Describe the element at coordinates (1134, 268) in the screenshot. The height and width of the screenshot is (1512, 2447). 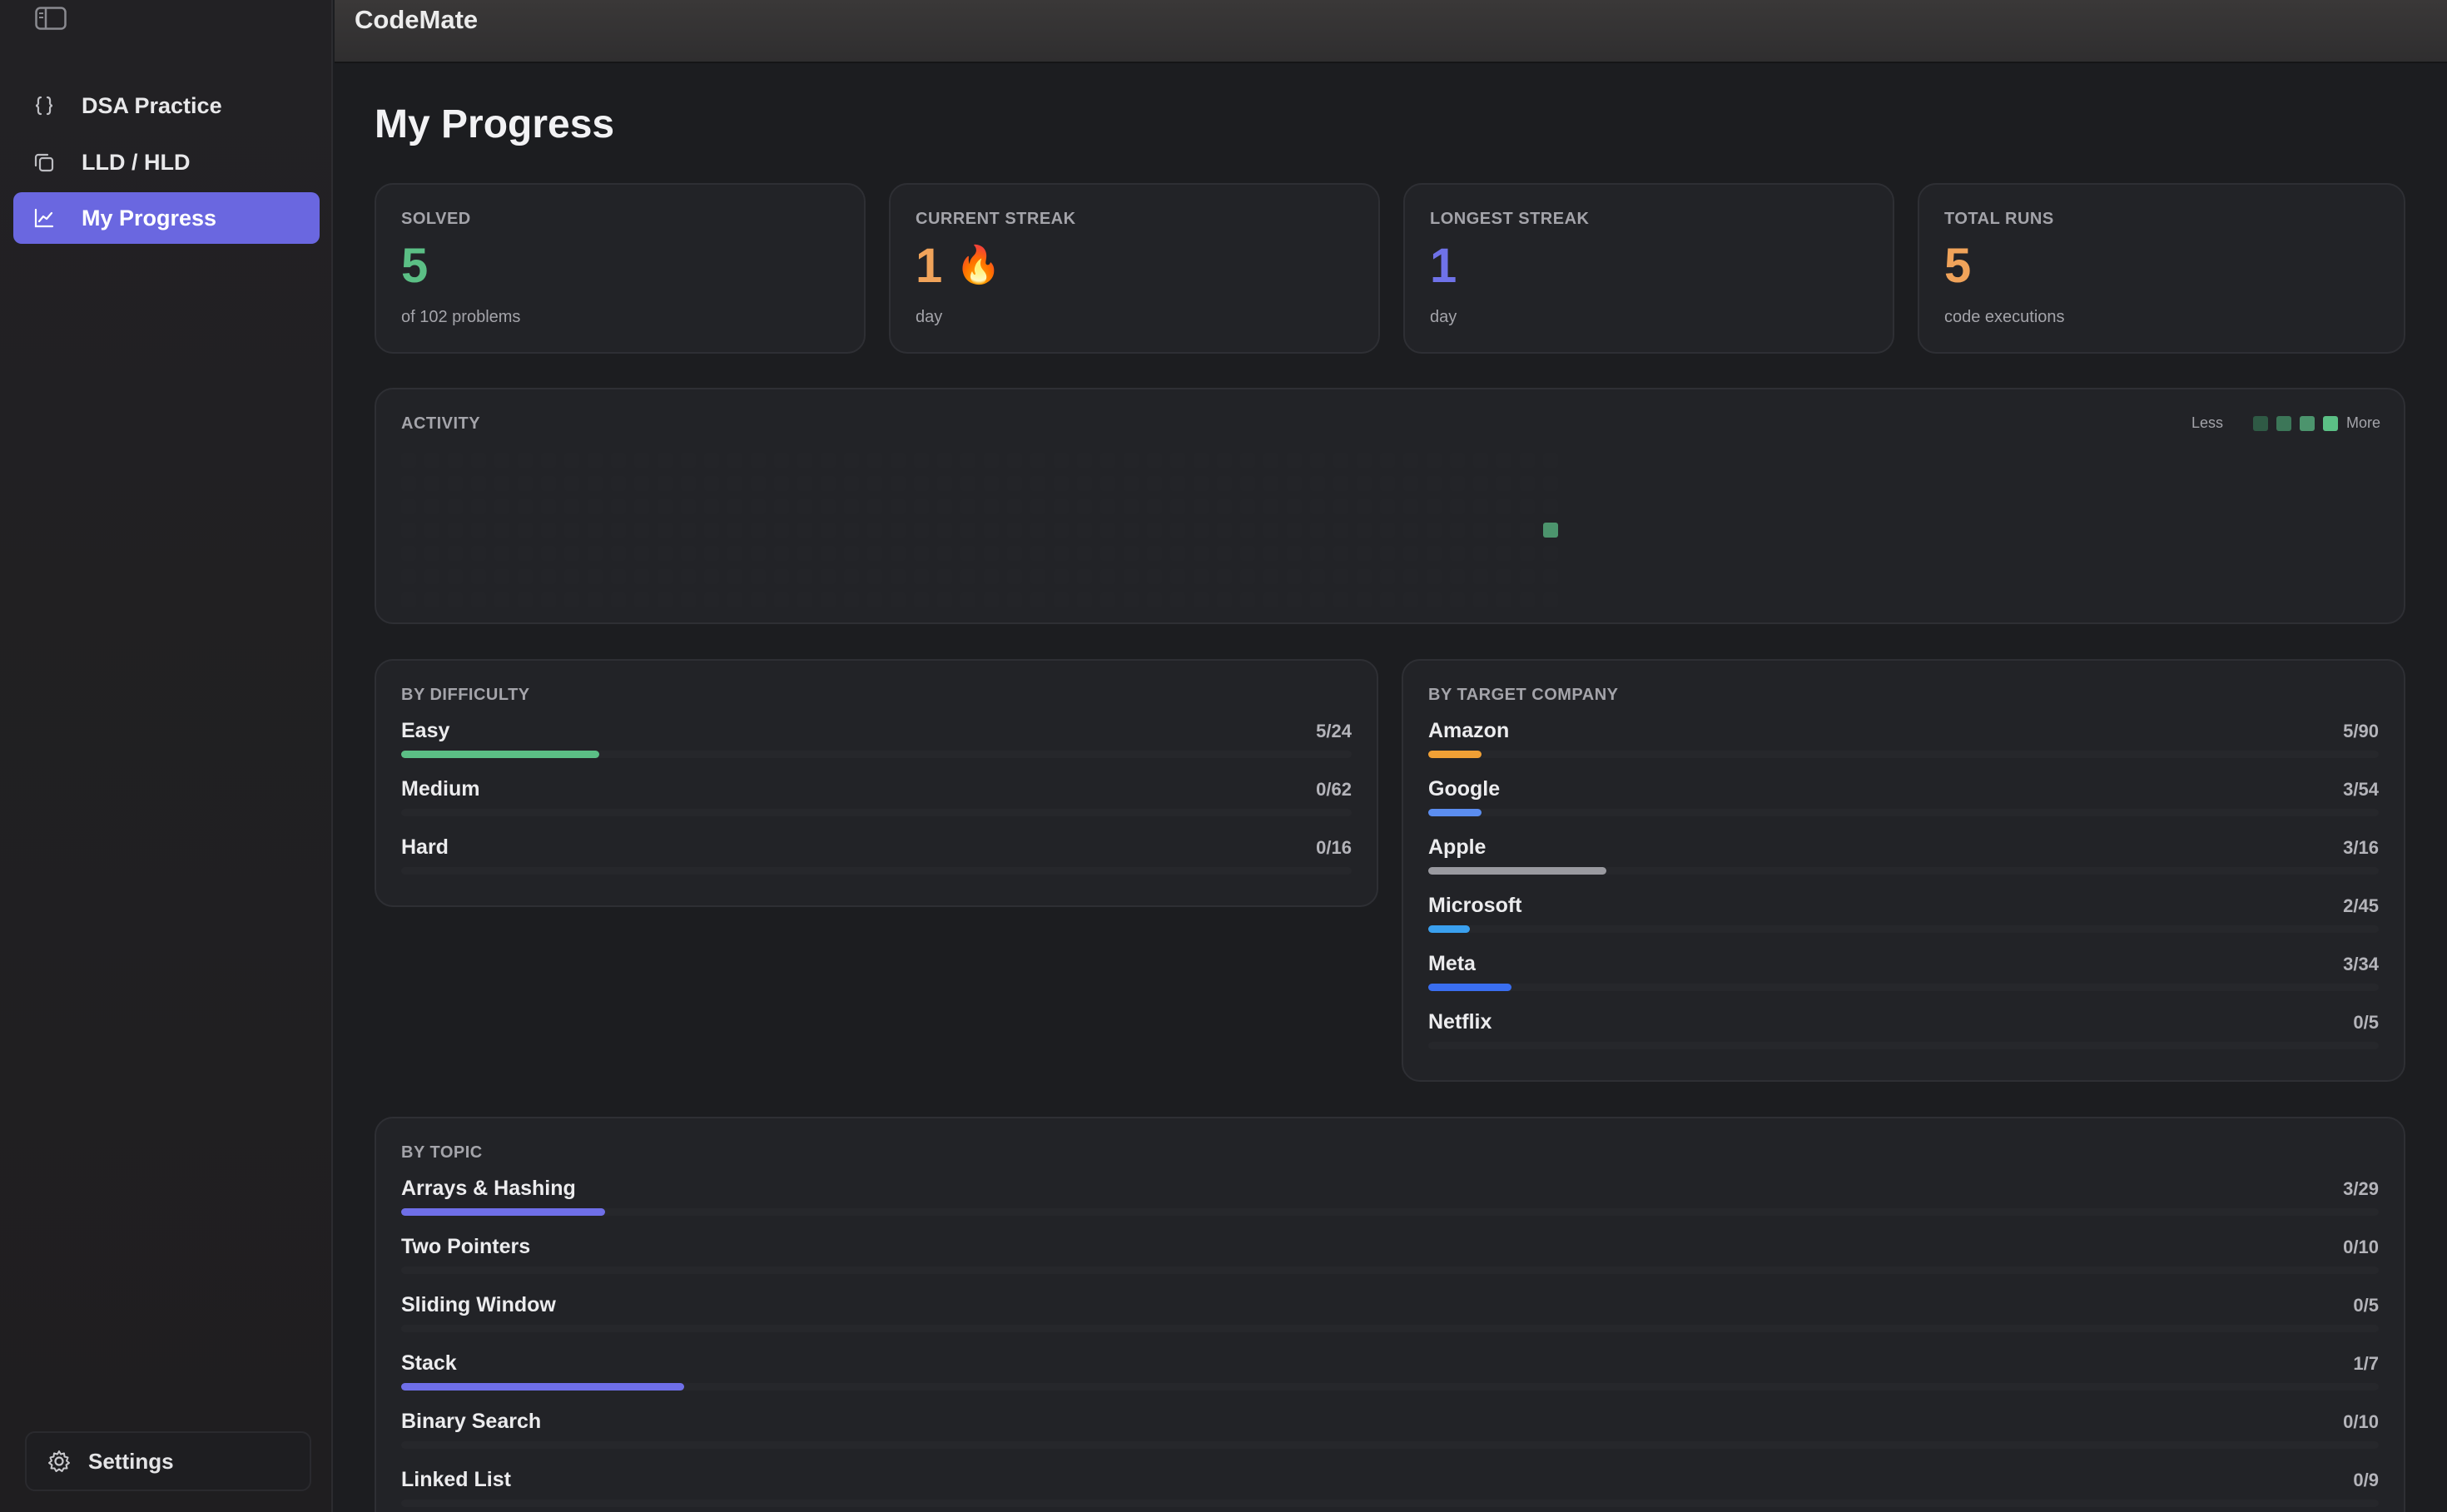
I see `stat-card-current-streak: CURRENT STREAK 1 🔥 day` at that location.